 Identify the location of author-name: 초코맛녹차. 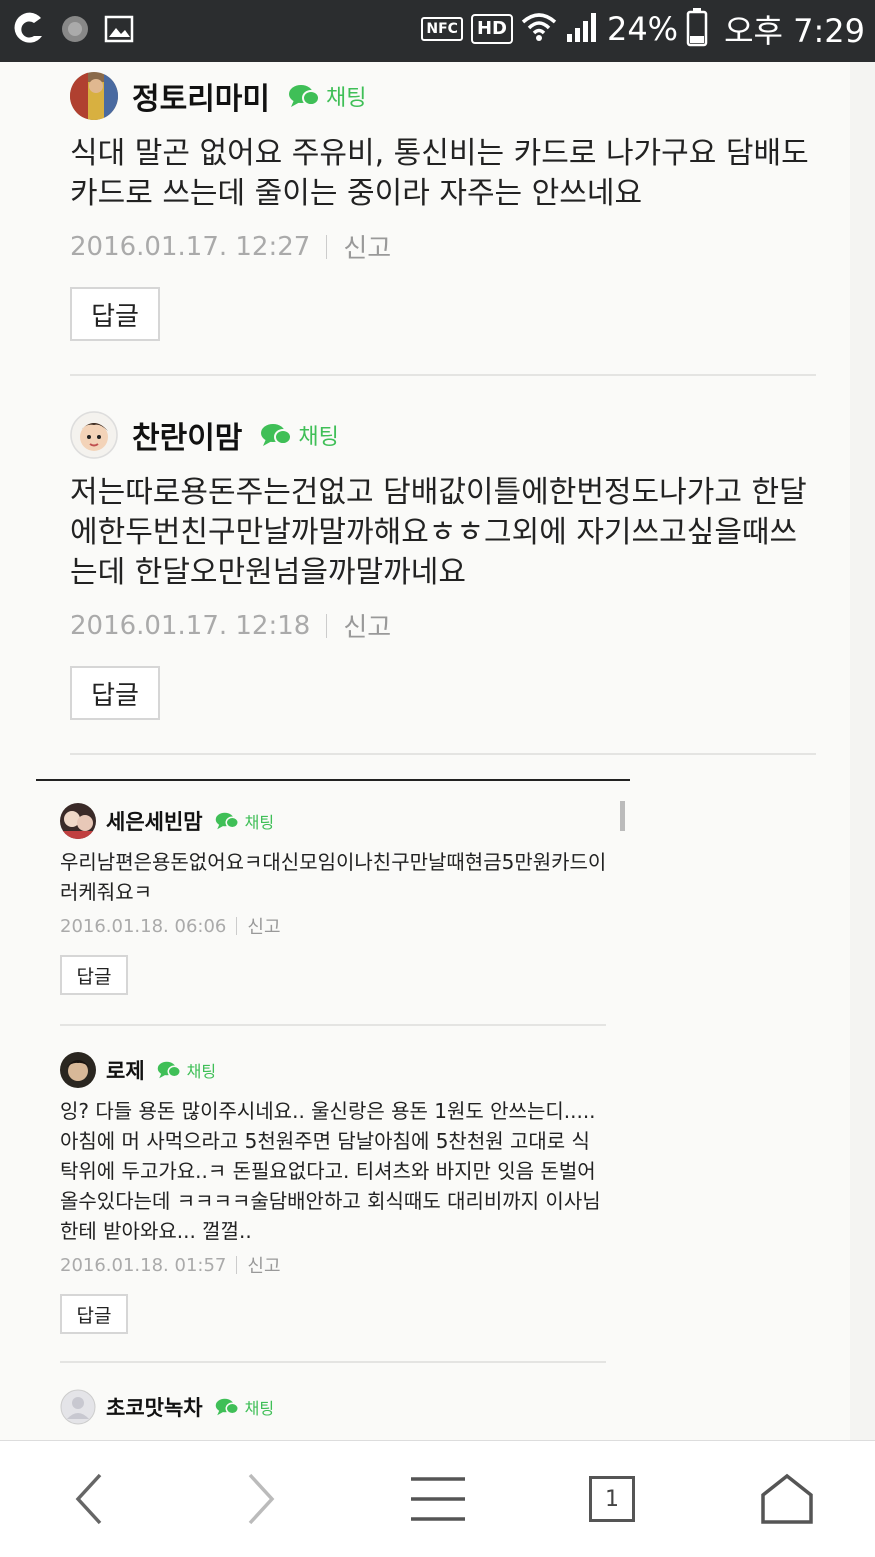
(154, 1407).